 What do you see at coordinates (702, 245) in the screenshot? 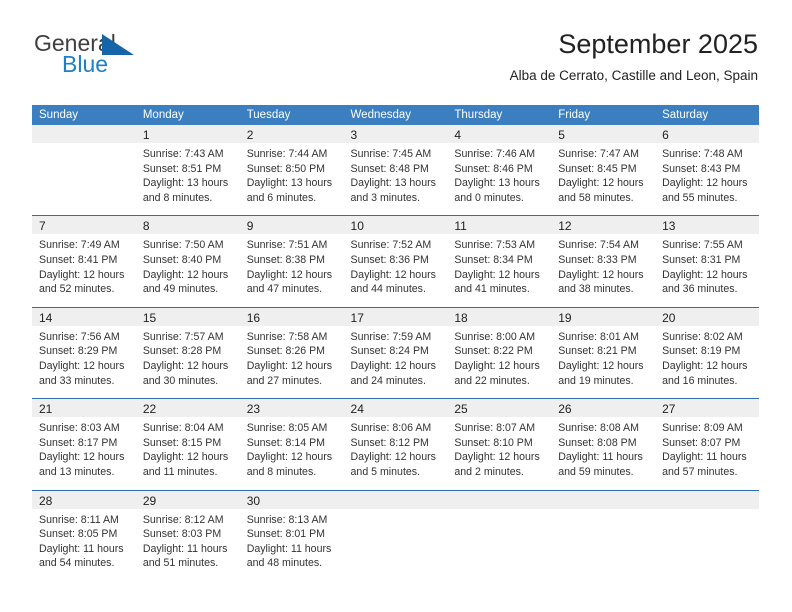
I see `sunrise-text: Sunrise: 7:55 AM` at bounding box center [702, 245].